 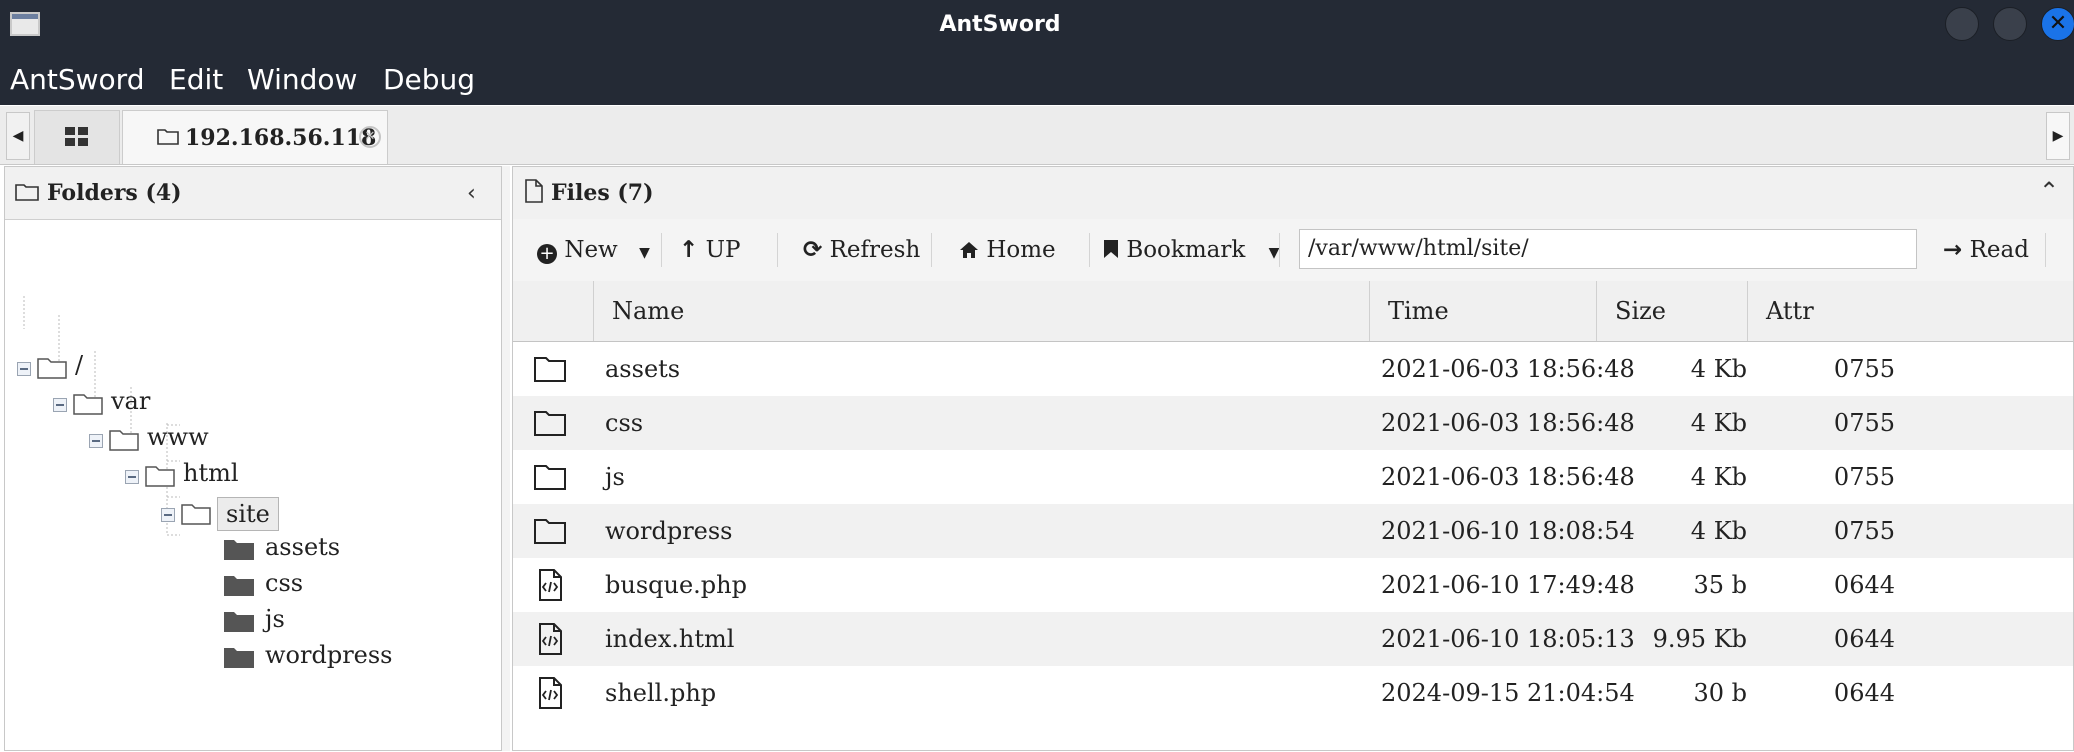 I want to click on tree-node-label: var, so click(x=131, y=401).